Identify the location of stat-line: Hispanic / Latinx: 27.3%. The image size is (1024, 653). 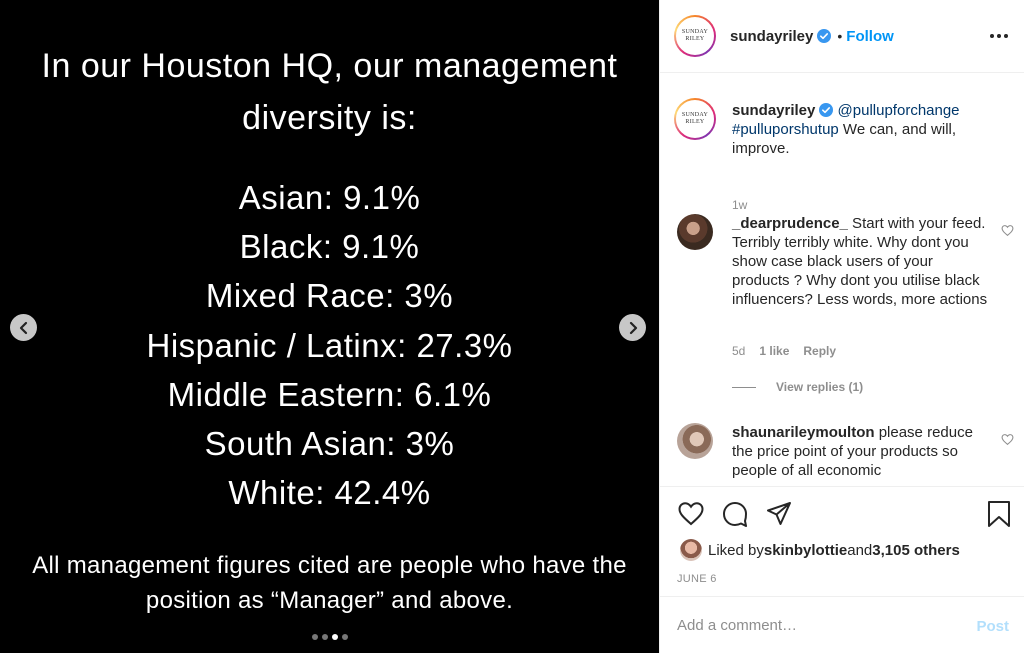
(329, 345).